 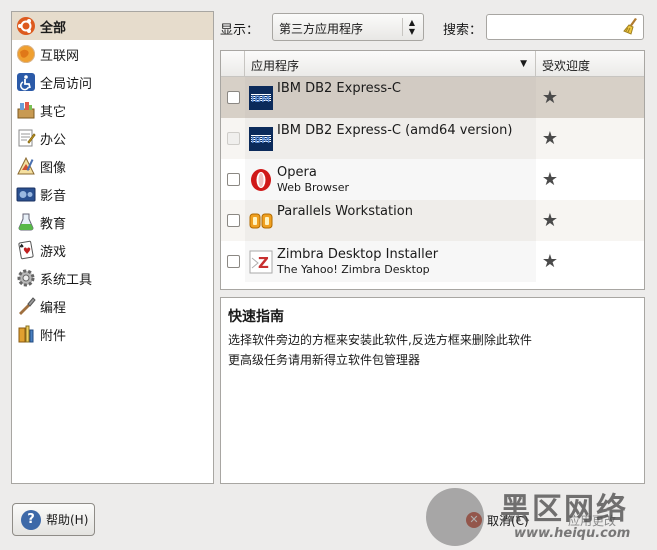 I want to click on parallels-icon, so click(x=261, y=221).